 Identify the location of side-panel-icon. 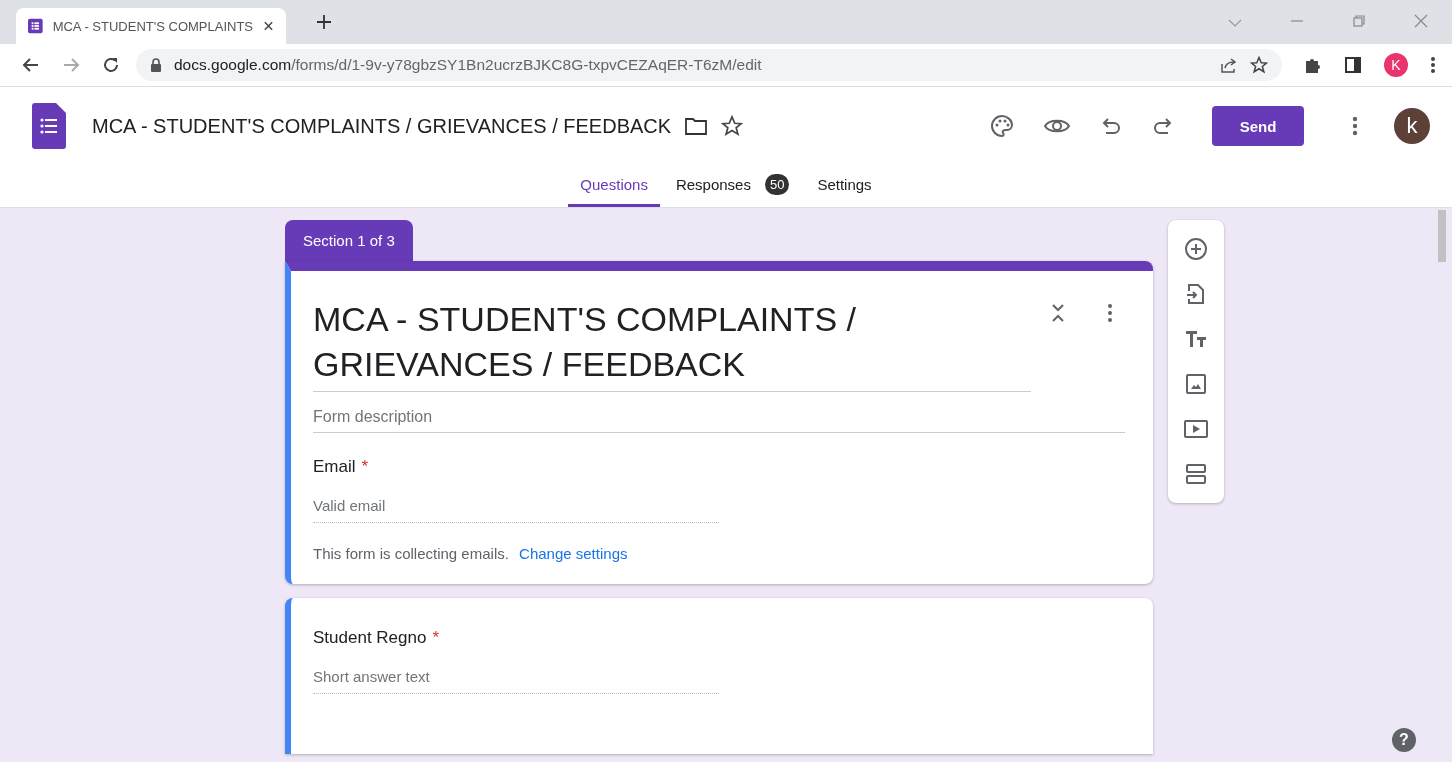
(1353, 65).